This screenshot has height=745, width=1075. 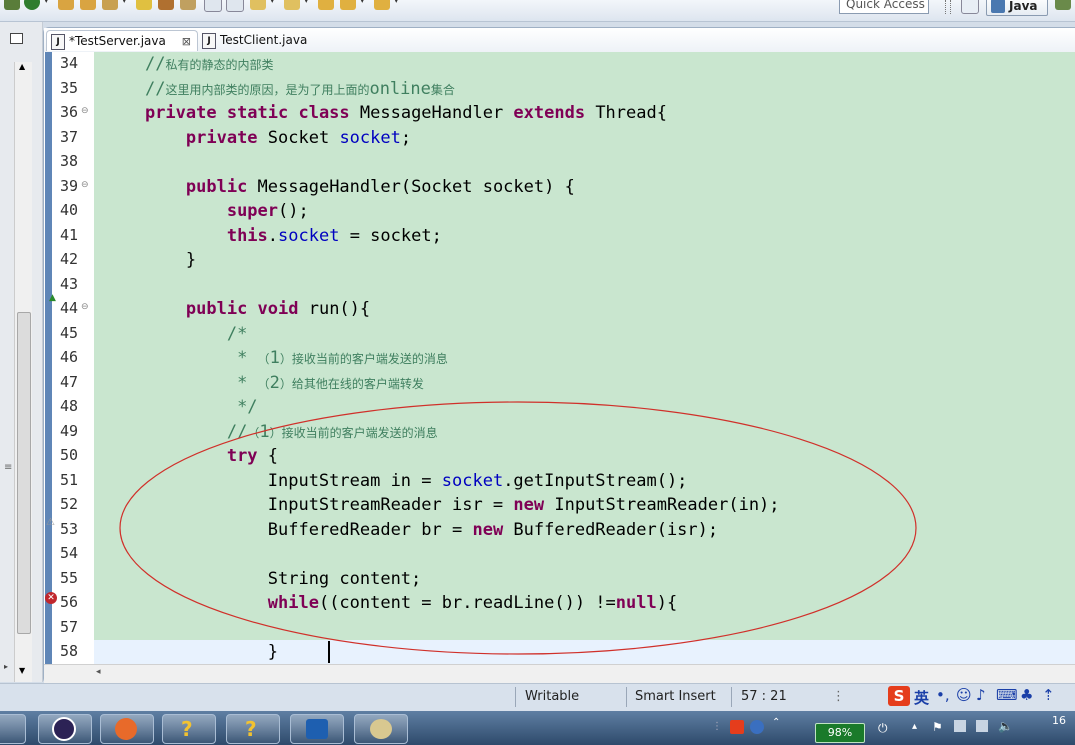 I want to click on back-2-icon, so click(x=348, y=5).